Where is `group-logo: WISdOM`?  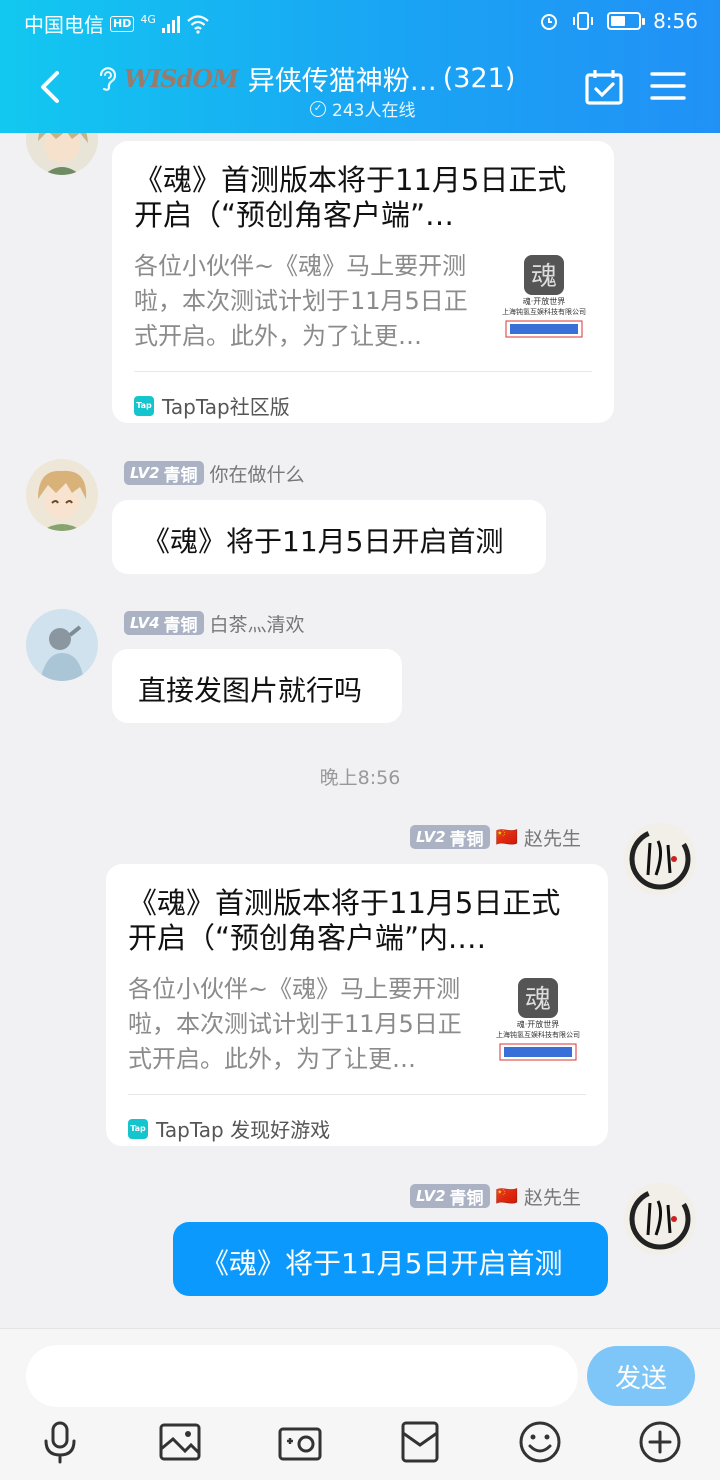
group-logo: WISdOM is located at coordinates (181, 78).